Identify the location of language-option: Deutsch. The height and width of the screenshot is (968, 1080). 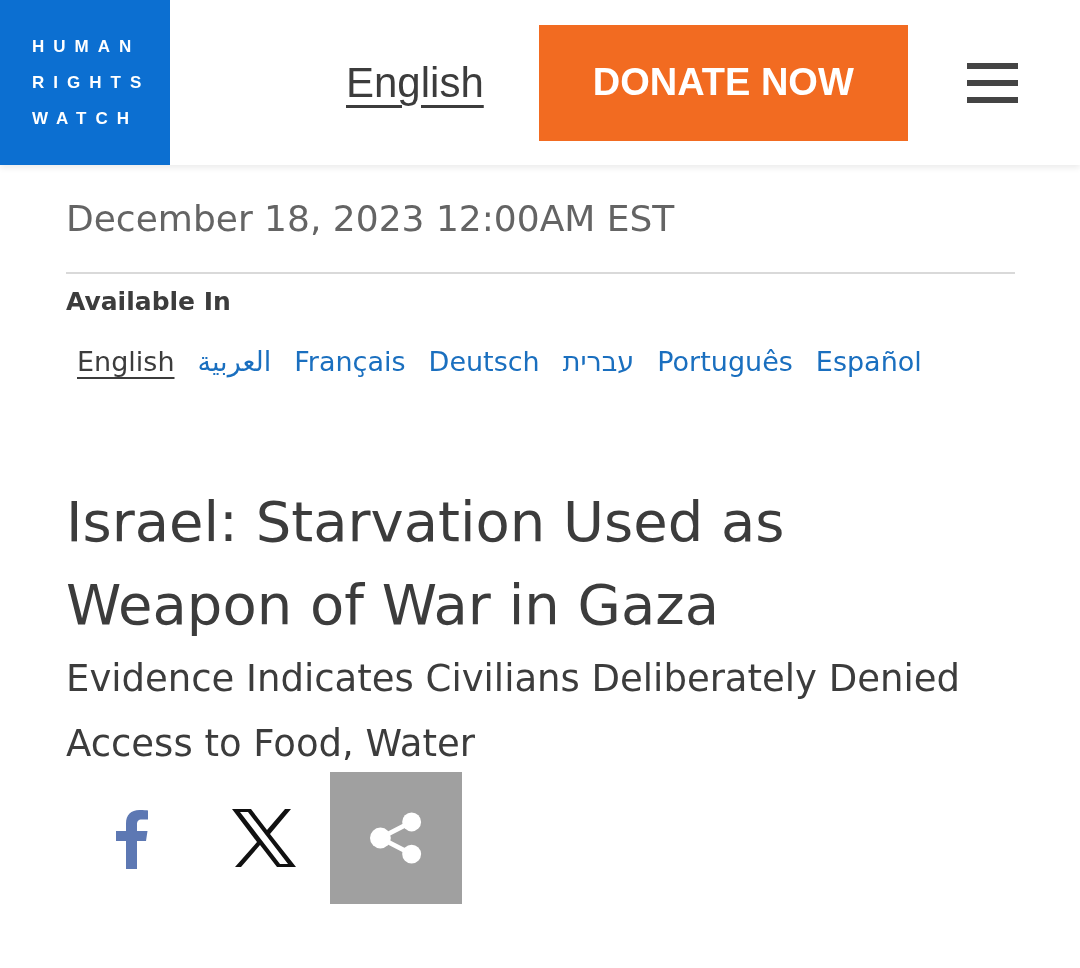
(484, 362).